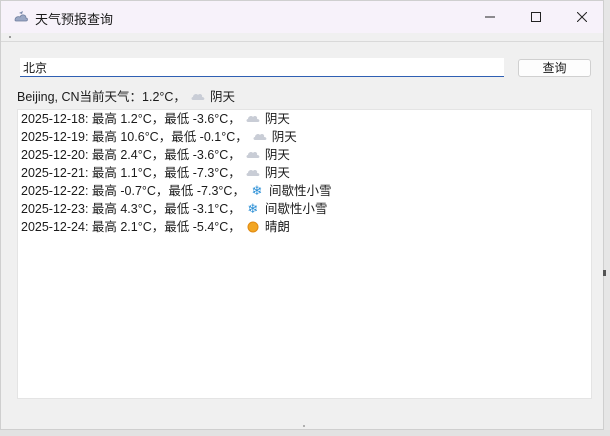  Describe the element at coordinates (262, 67) in the screenshot. I see `city-search-input` at that location.